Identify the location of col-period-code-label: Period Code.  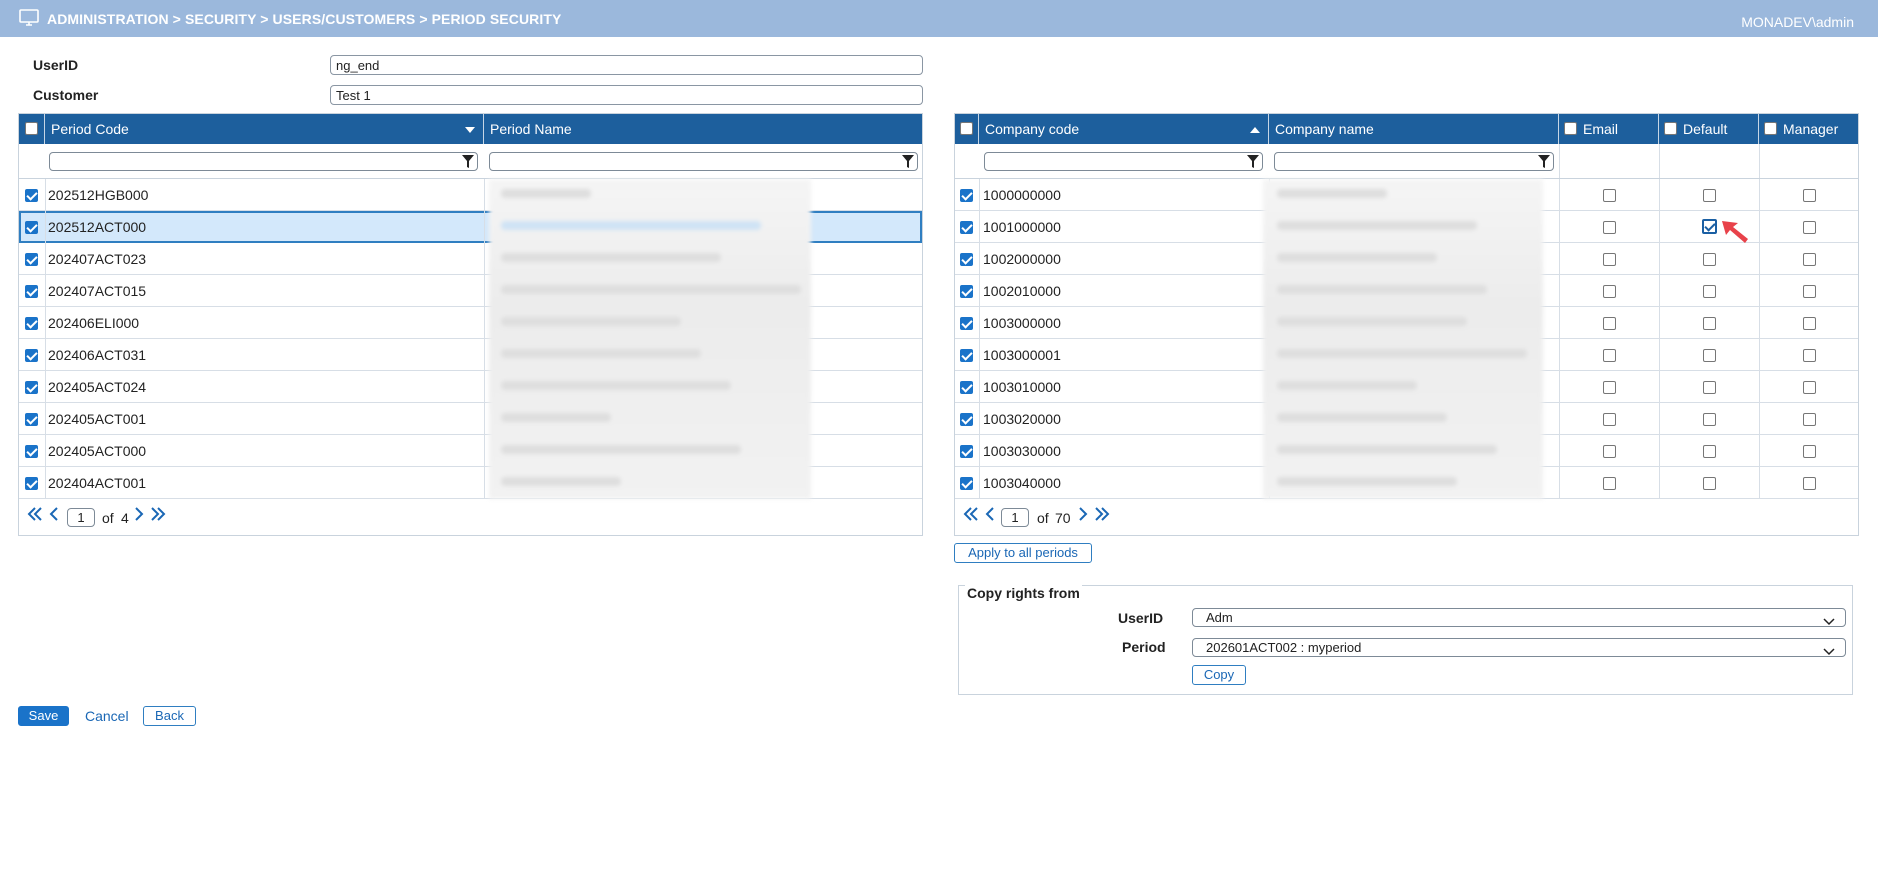
(90, 129).